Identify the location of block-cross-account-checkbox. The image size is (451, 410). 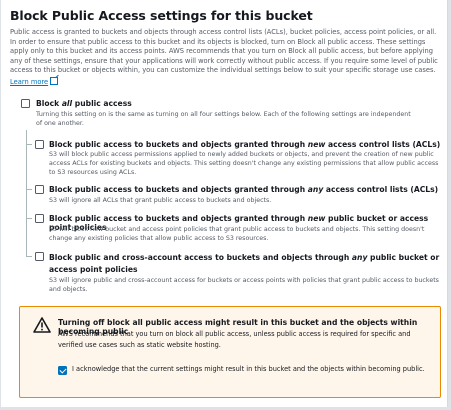
(39, 256).